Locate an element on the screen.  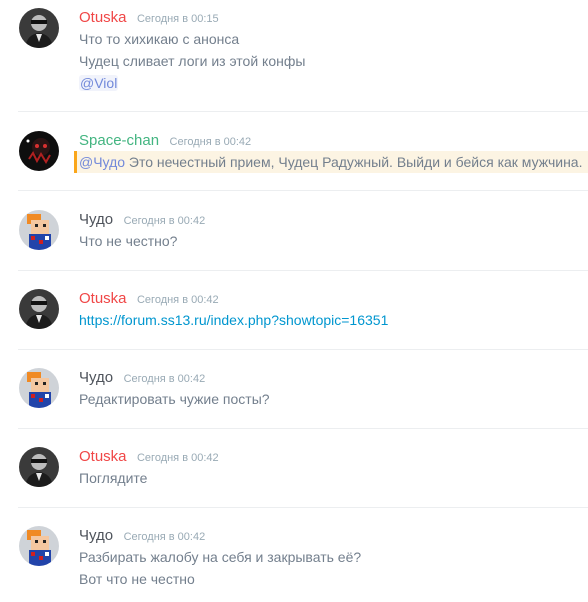
message-text: Вот что не честно is located at coordinates (137, 579).